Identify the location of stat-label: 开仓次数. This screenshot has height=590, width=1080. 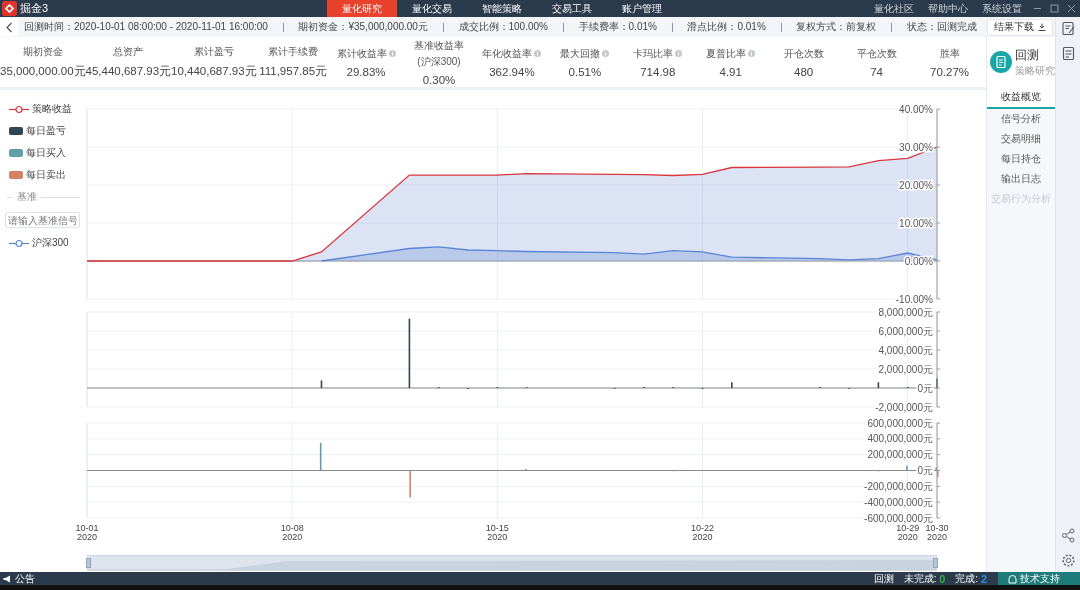
(803, 53).